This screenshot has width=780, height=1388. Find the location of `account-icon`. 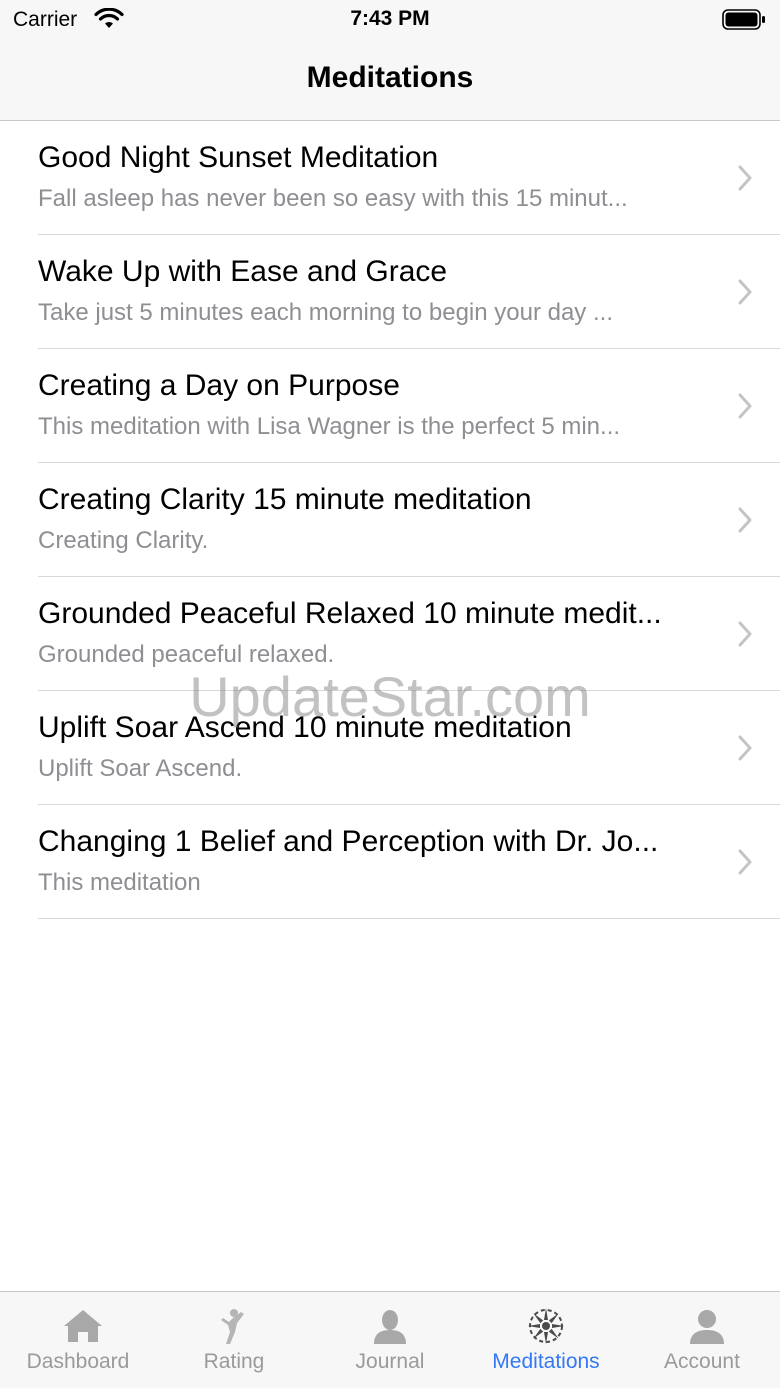

account-icon is located at coordinates (707, 1327).